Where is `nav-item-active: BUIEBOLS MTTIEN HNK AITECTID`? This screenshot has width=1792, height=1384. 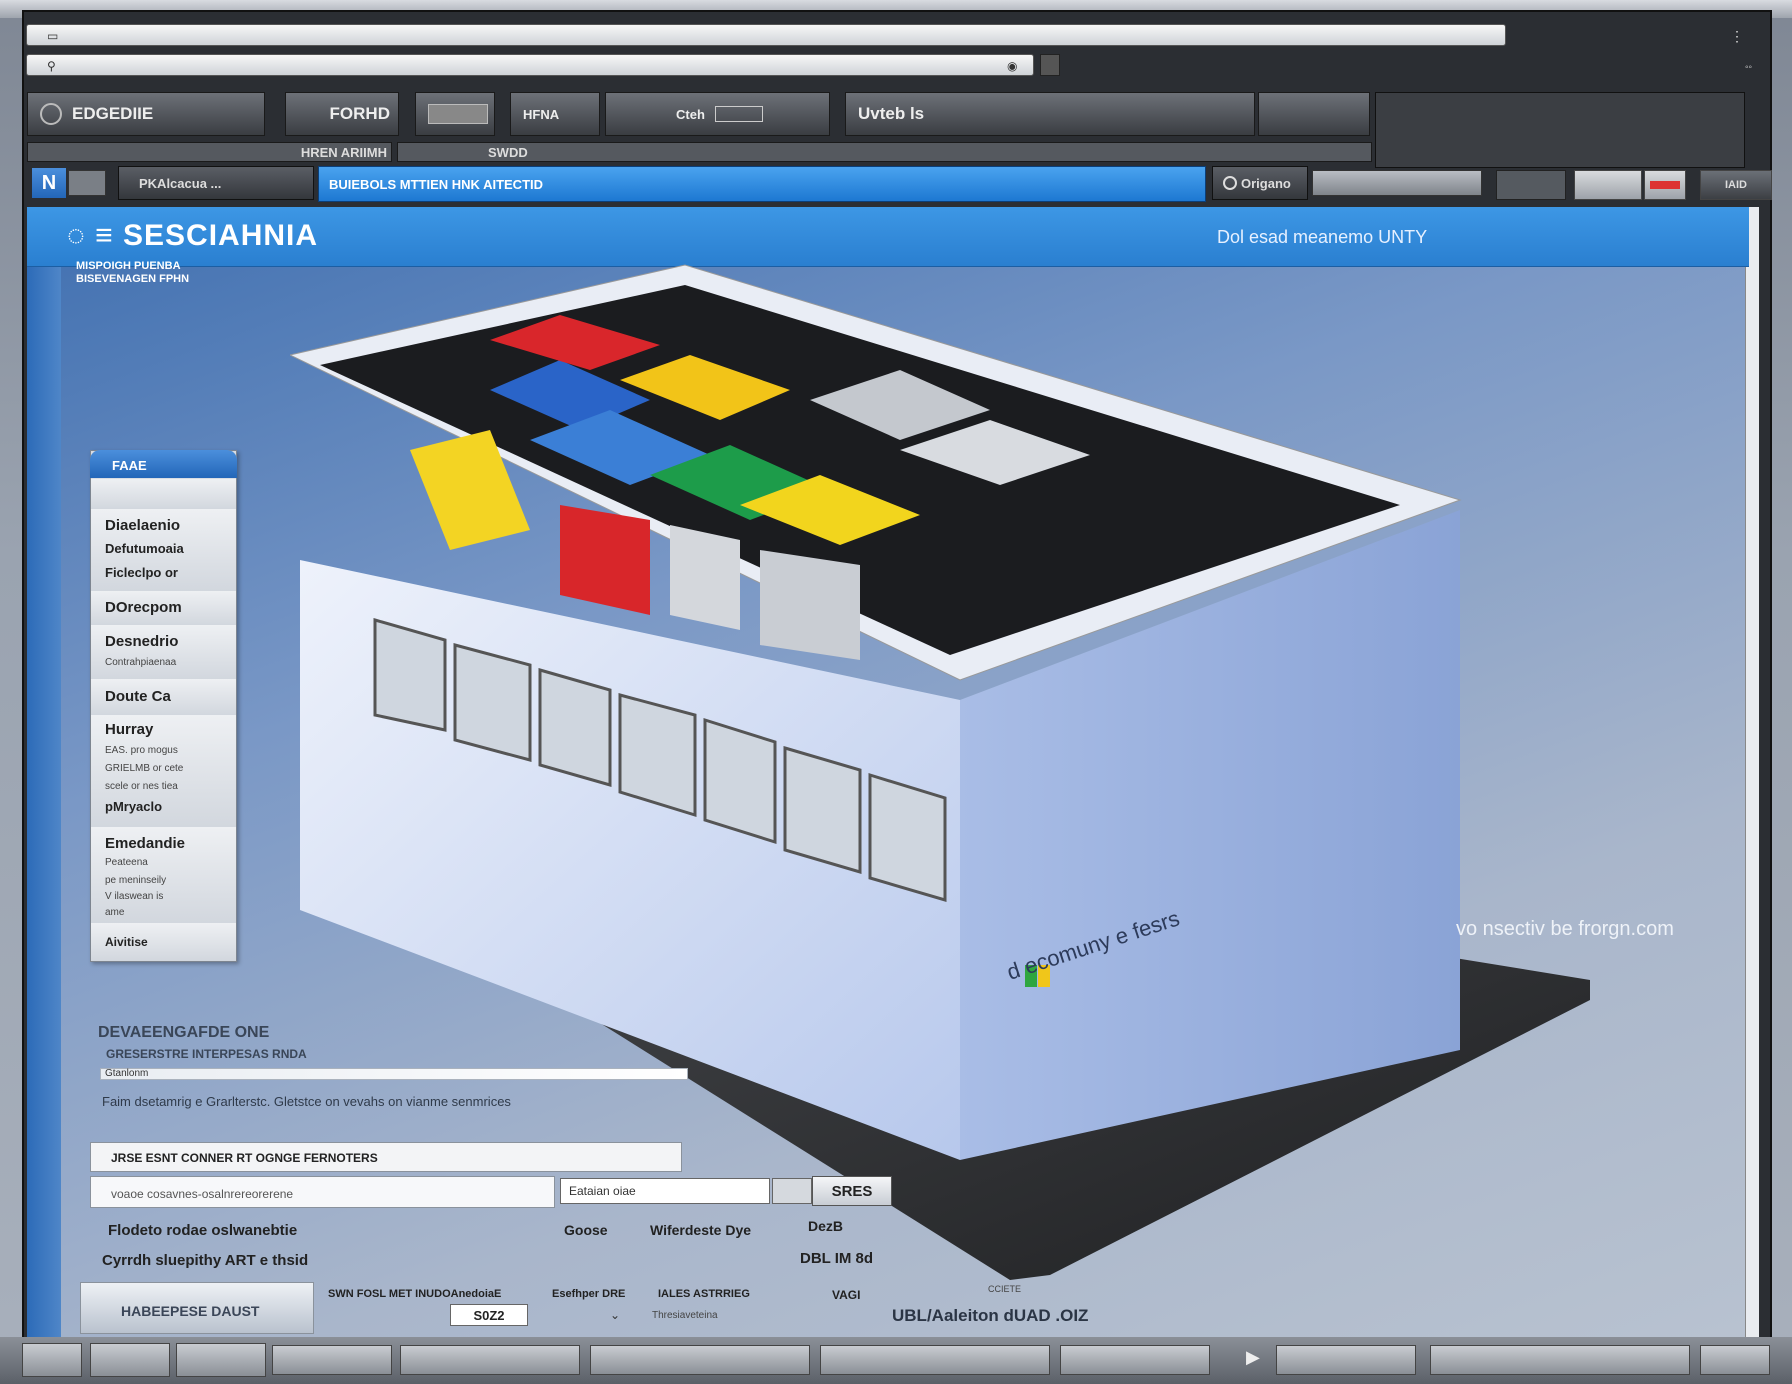 nav-item-active: BUIEBOLS MTTIEN HNK AITECTID is located at coordinates (762, 184).